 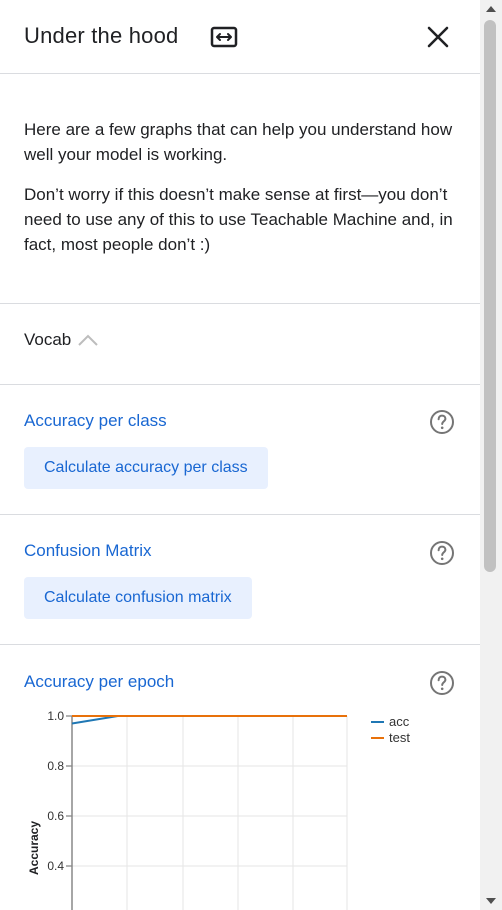 What do you see at coordinates (101, 35) in the screenshot?
I see `panel-title: Under the hood` at bounding box center [101, 35].